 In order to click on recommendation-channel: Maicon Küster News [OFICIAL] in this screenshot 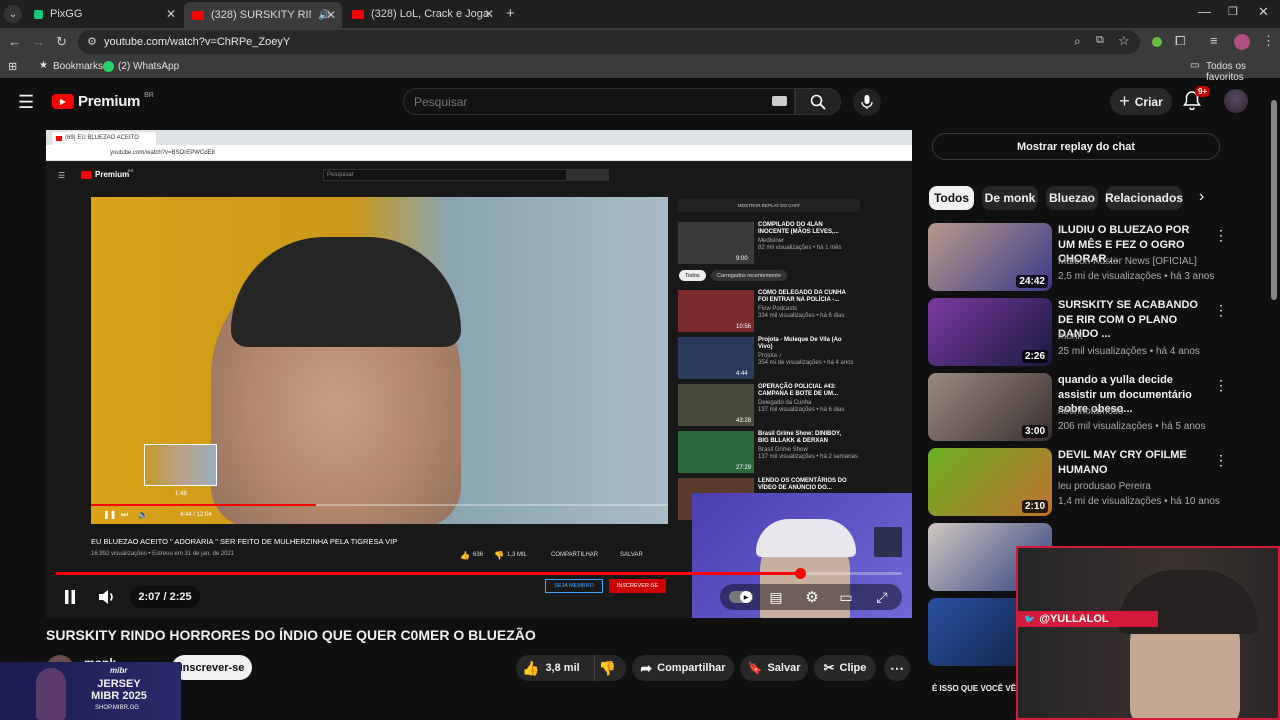, I will do `click(1127, 261)`.